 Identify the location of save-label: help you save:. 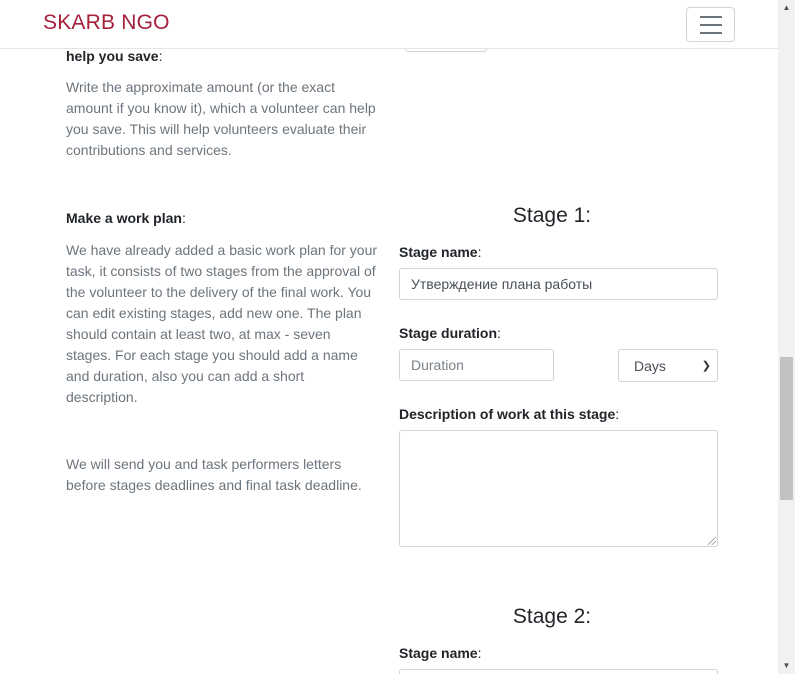
(114, 56).